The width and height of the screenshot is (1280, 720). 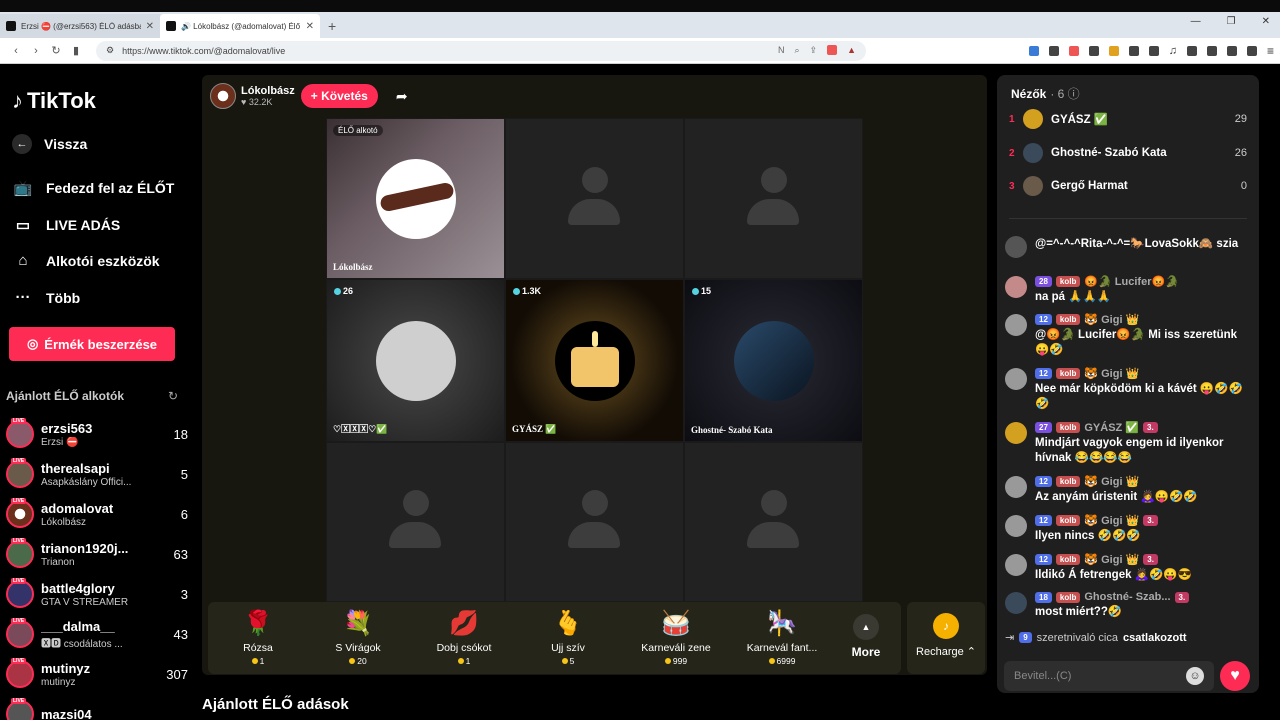 I want to click on creator-item: LIVE trianon1920j... Trianon 63, so click(x=97, y=554).